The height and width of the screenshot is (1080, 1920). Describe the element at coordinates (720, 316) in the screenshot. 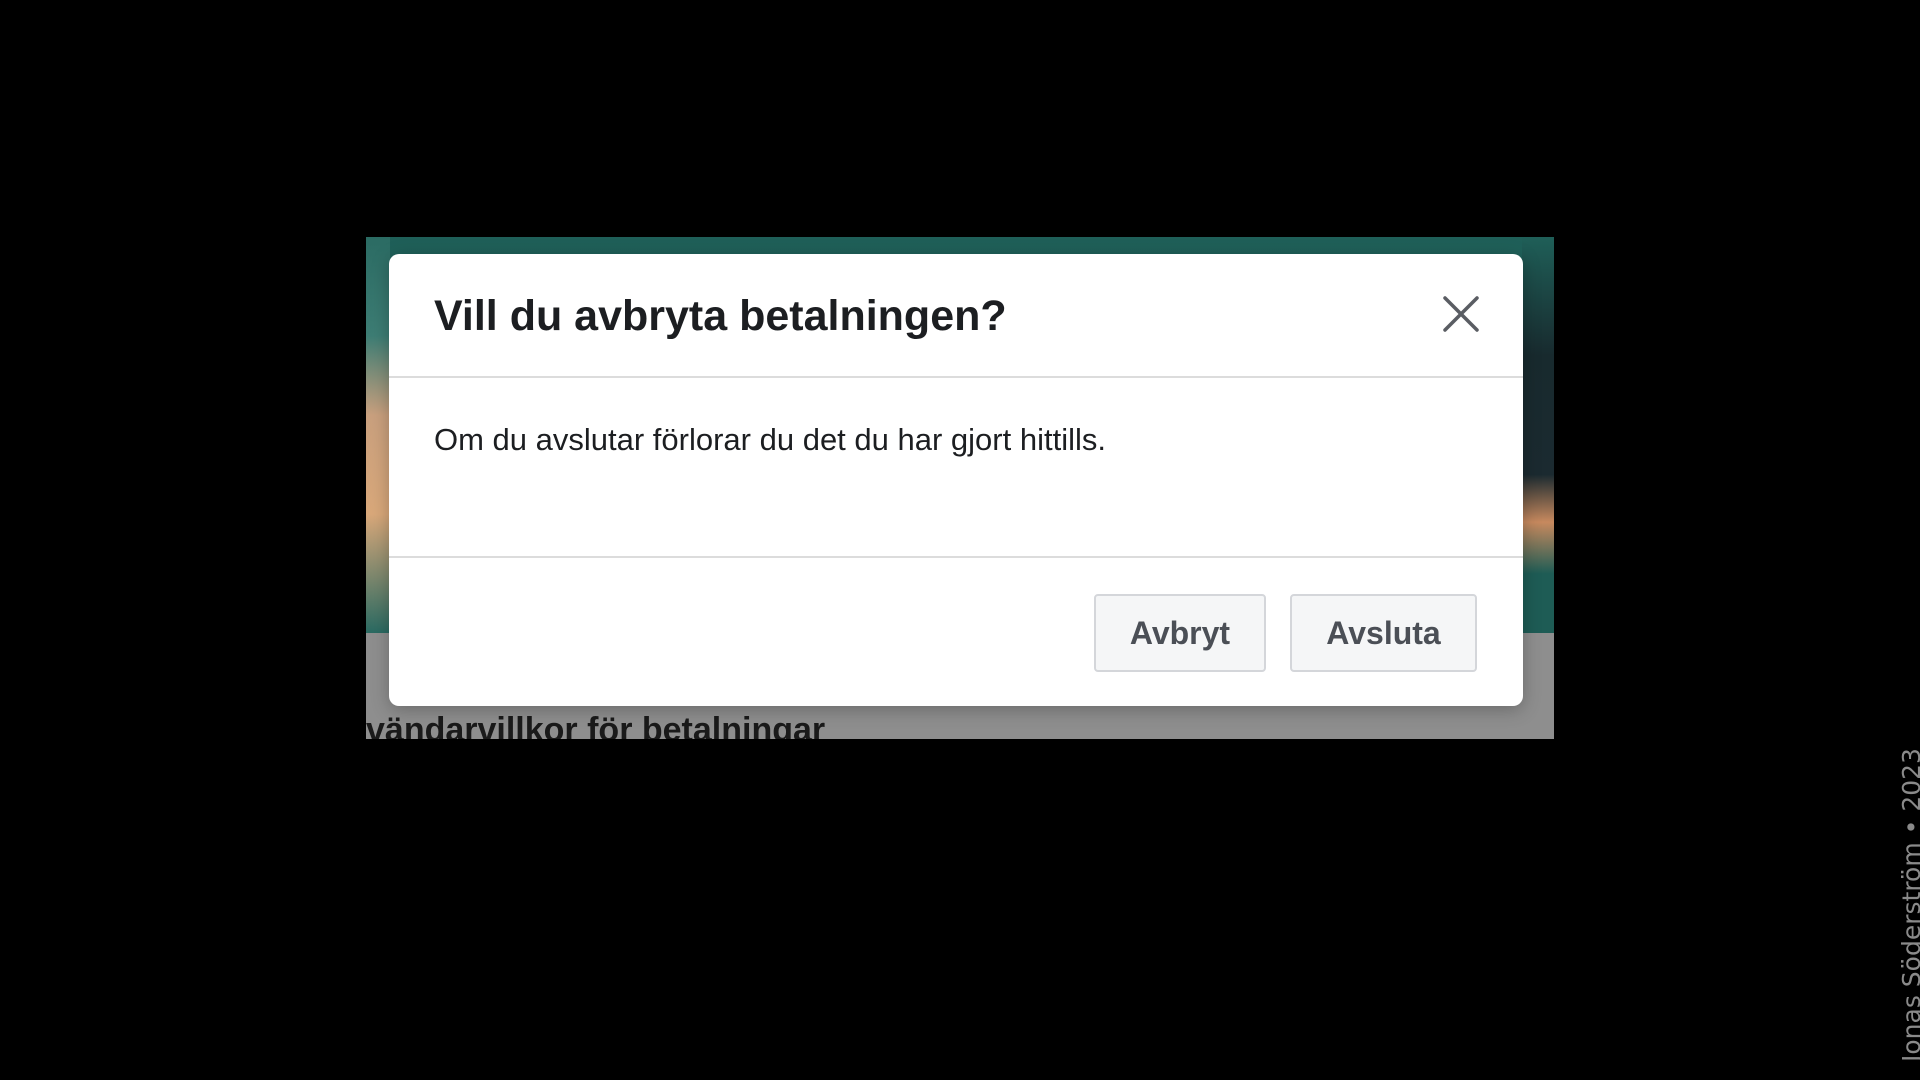

I see `dialog-title: Vill du avbryta betalningen?` at that location.